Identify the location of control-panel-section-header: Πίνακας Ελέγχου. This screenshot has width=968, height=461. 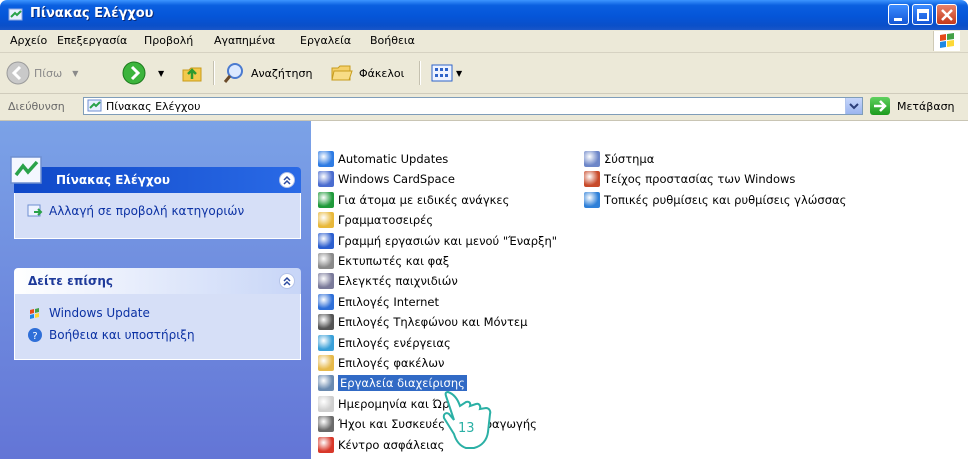
(155, 174).